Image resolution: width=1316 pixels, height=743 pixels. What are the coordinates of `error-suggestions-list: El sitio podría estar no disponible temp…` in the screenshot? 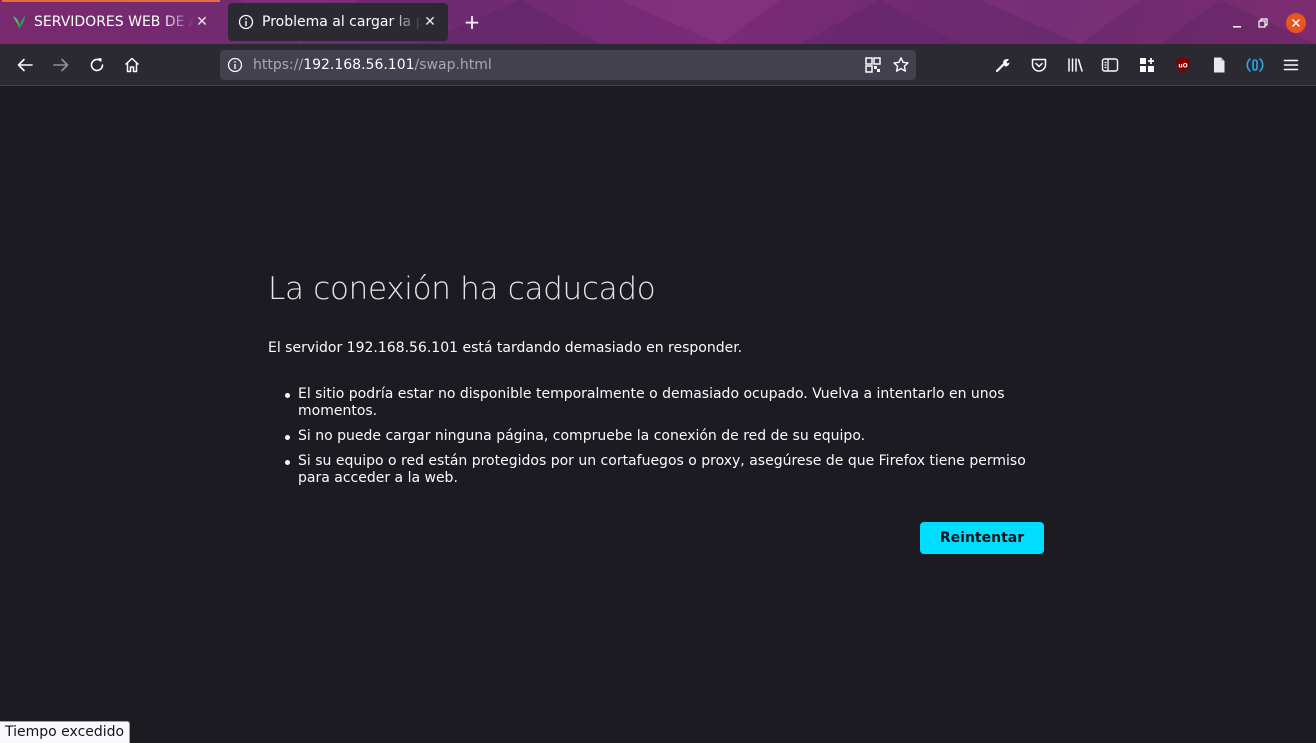 It's located at (662, 440).